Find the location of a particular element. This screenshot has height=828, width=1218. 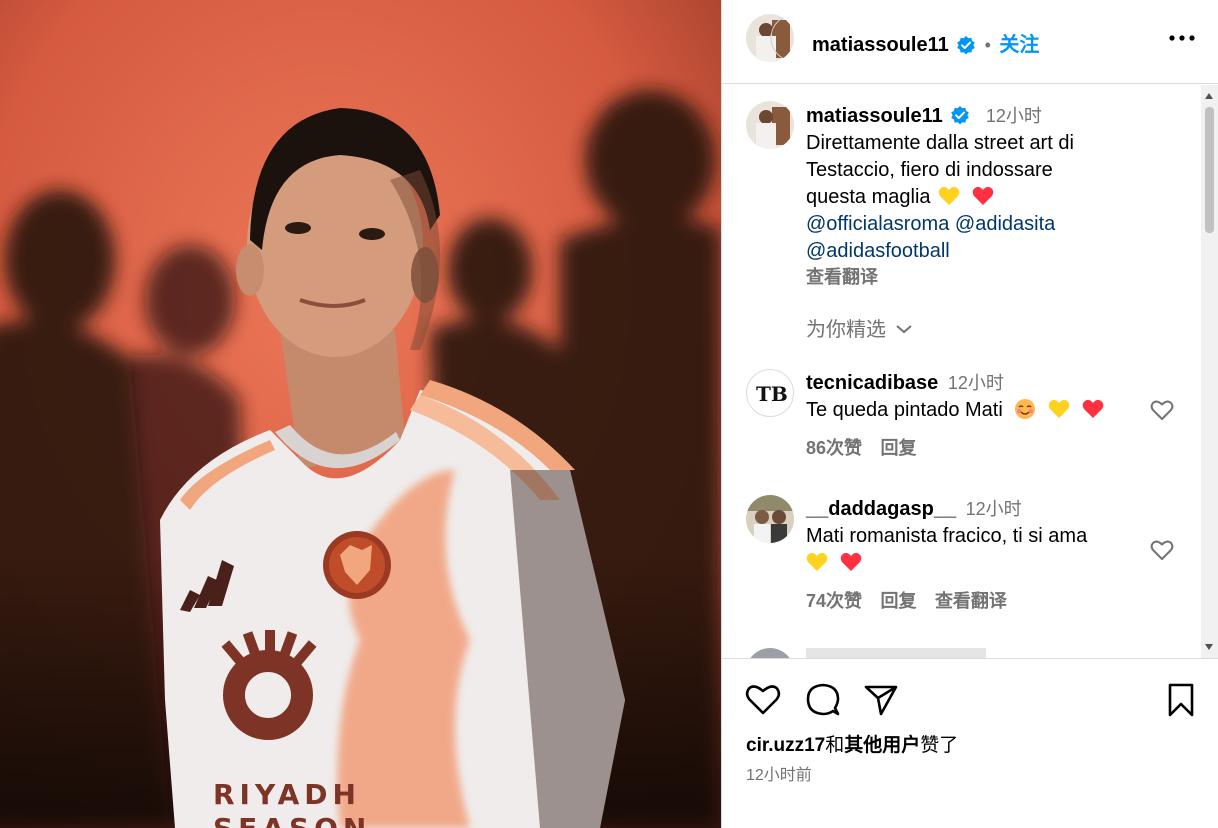

more-icon is located at coordinates (1182, 38).